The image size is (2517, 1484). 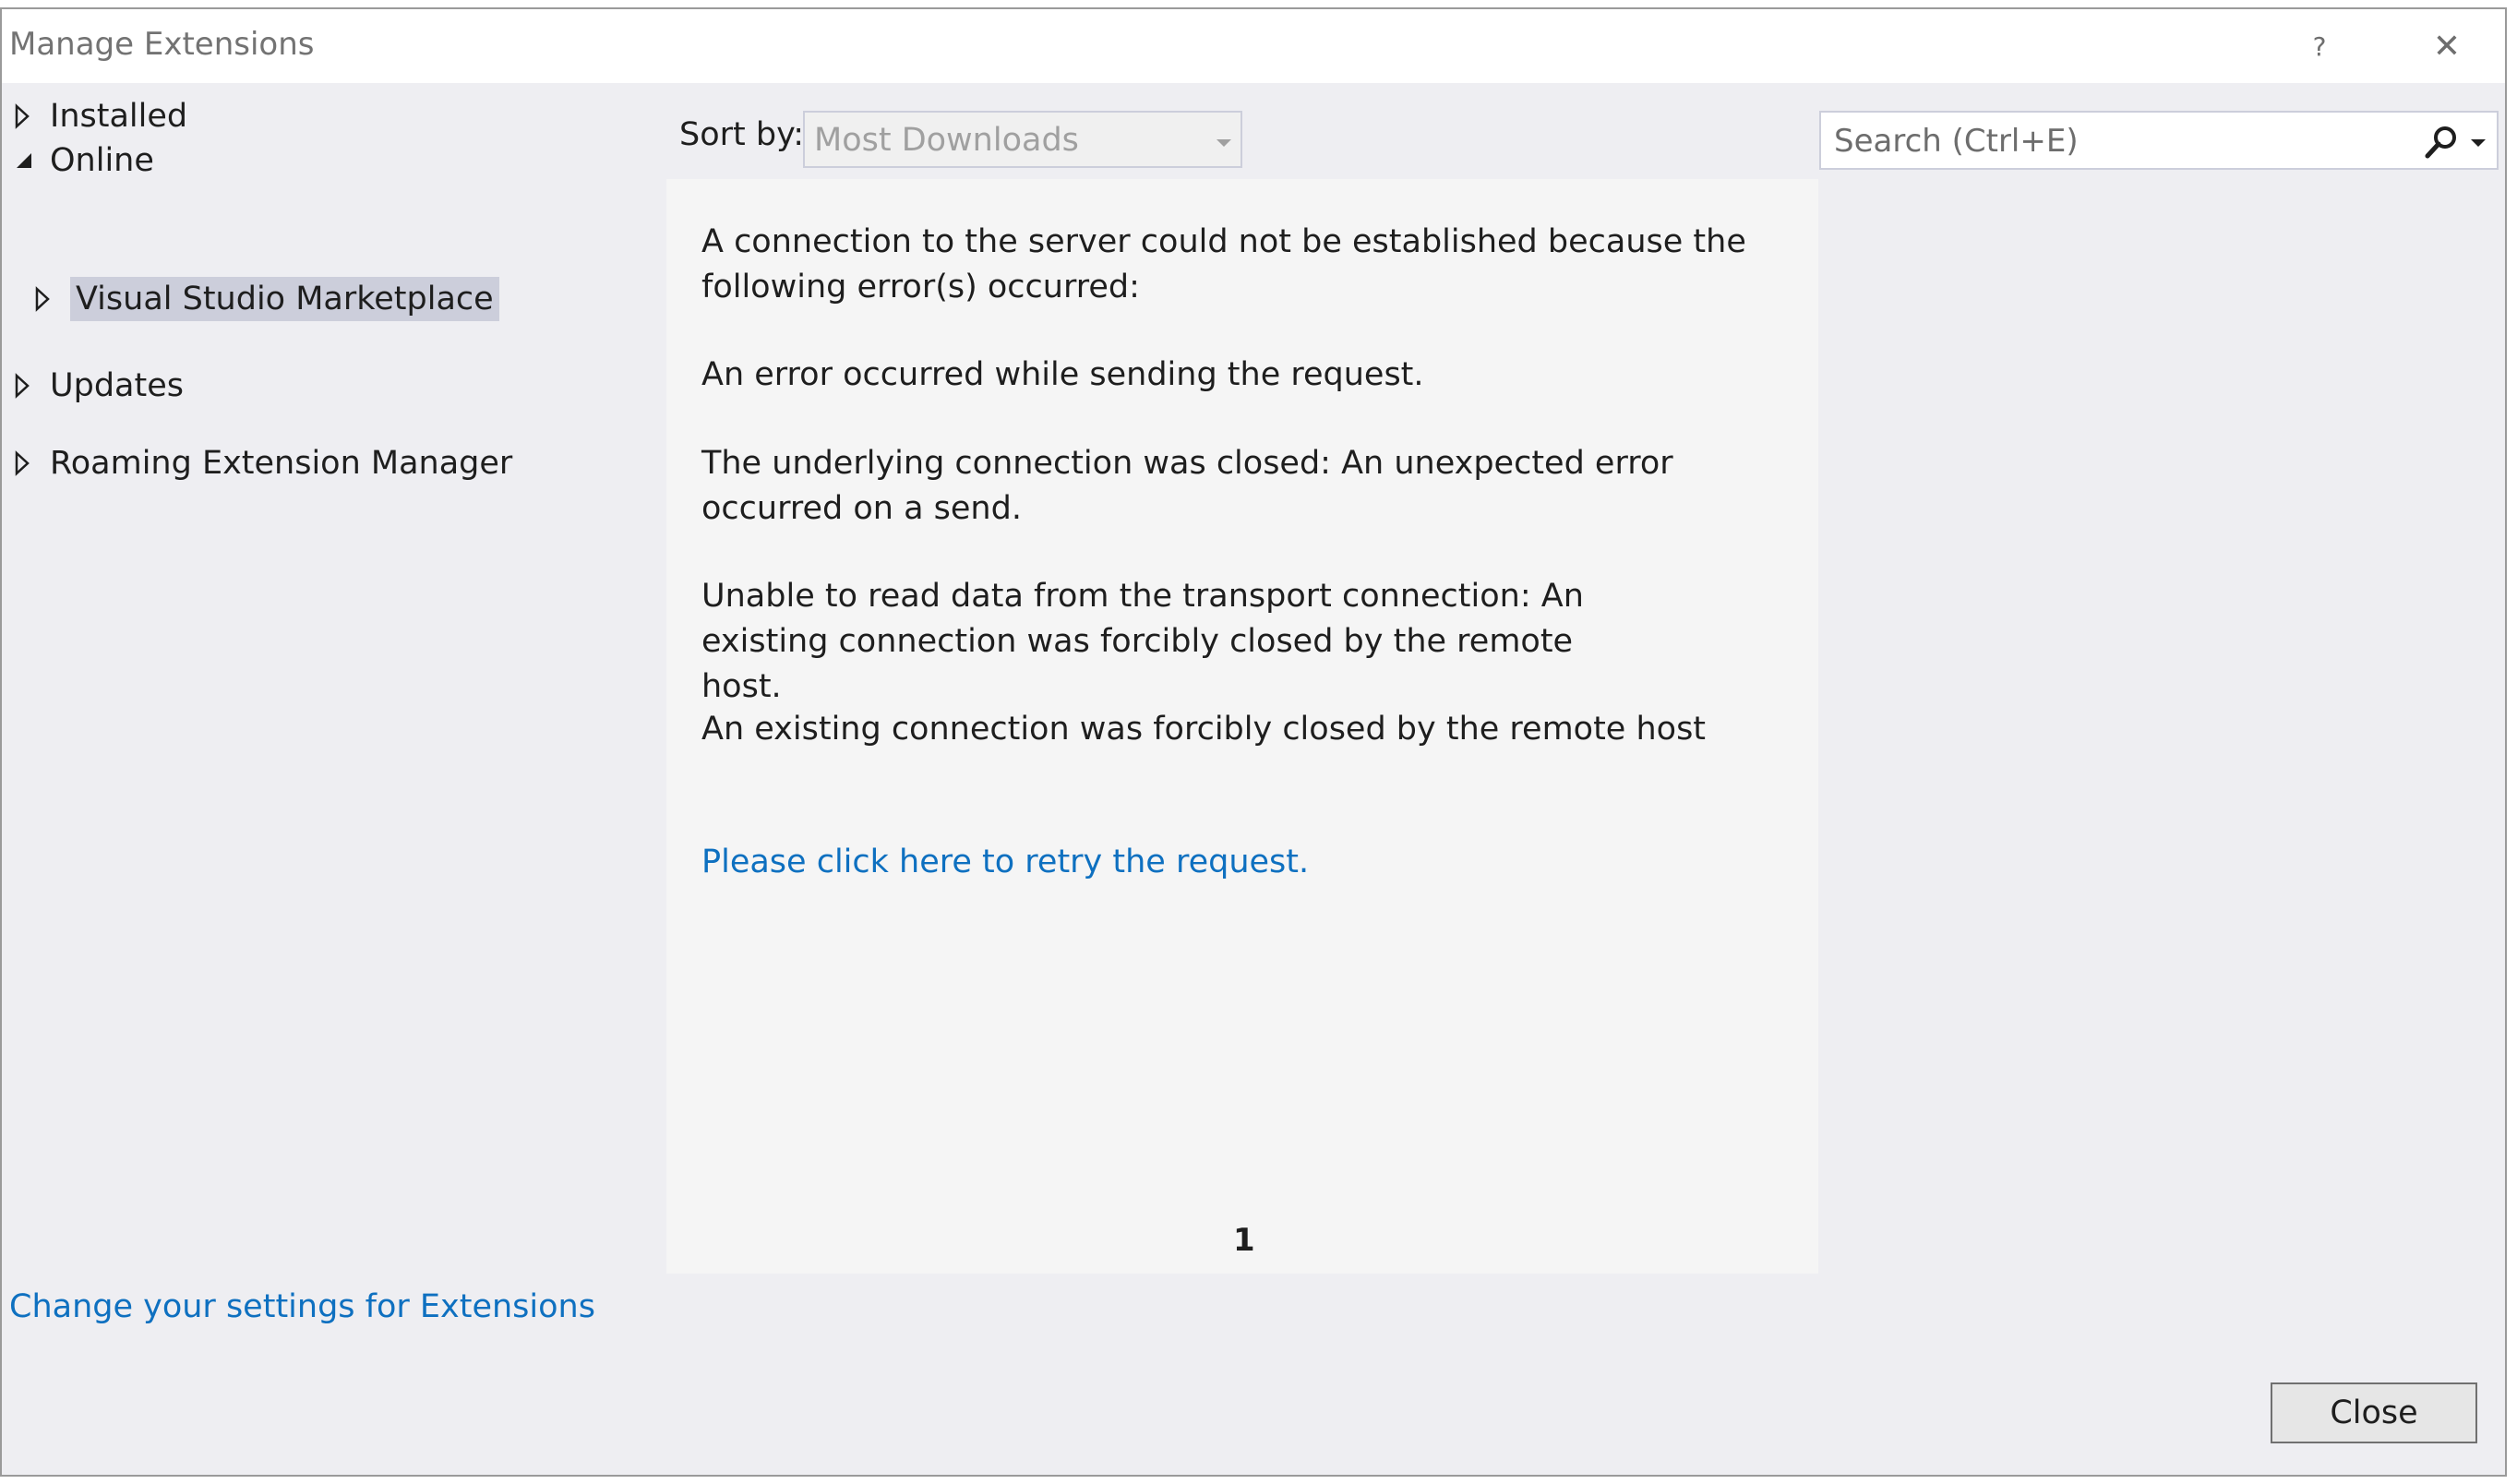 What do you see at coordinates (2447, 46) in the screenshot?
I see `close-window-button: ✕` at bounding box center [2447, 46].